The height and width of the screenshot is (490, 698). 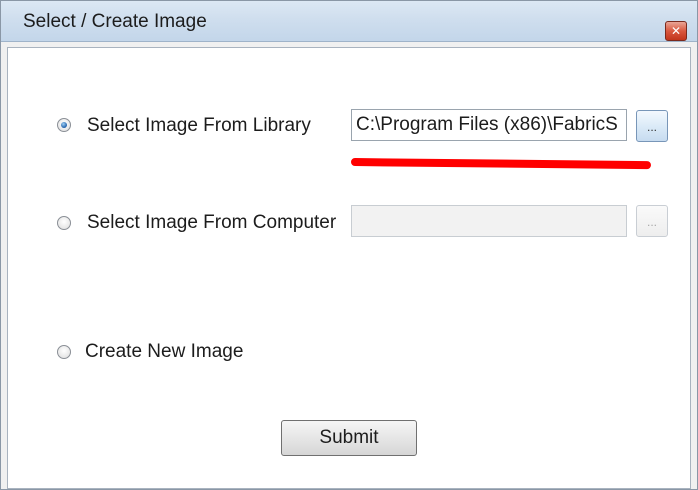 What do you see at coordinates (64, 352) in the screenshot?
I see `radio-create-new-image` at bounding box center [64, 352].